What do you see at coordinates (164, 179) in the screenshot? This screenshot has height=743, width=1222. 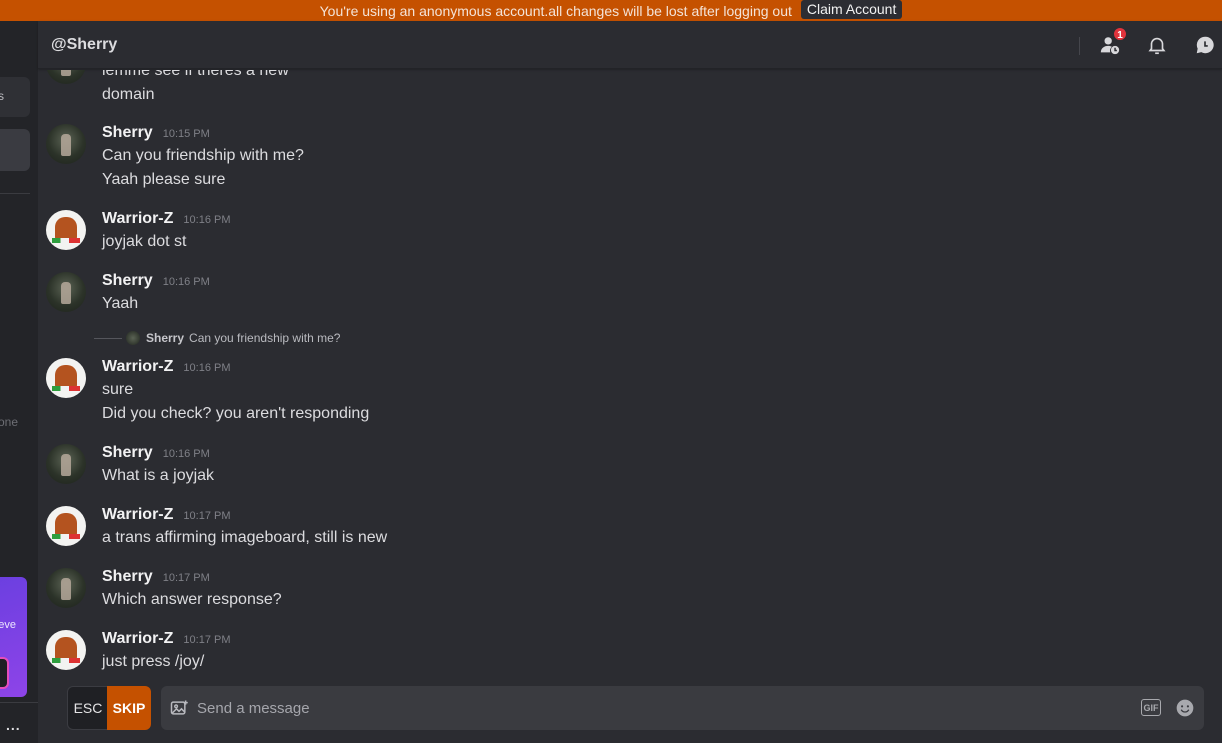 I see `message-text: Yaah please sure` at bounding box center [164, 179].